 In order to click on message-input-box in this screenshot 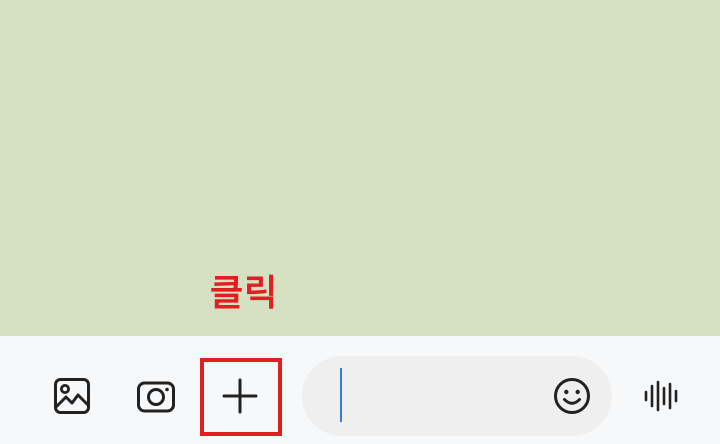, I will do `click(457, 396)`.